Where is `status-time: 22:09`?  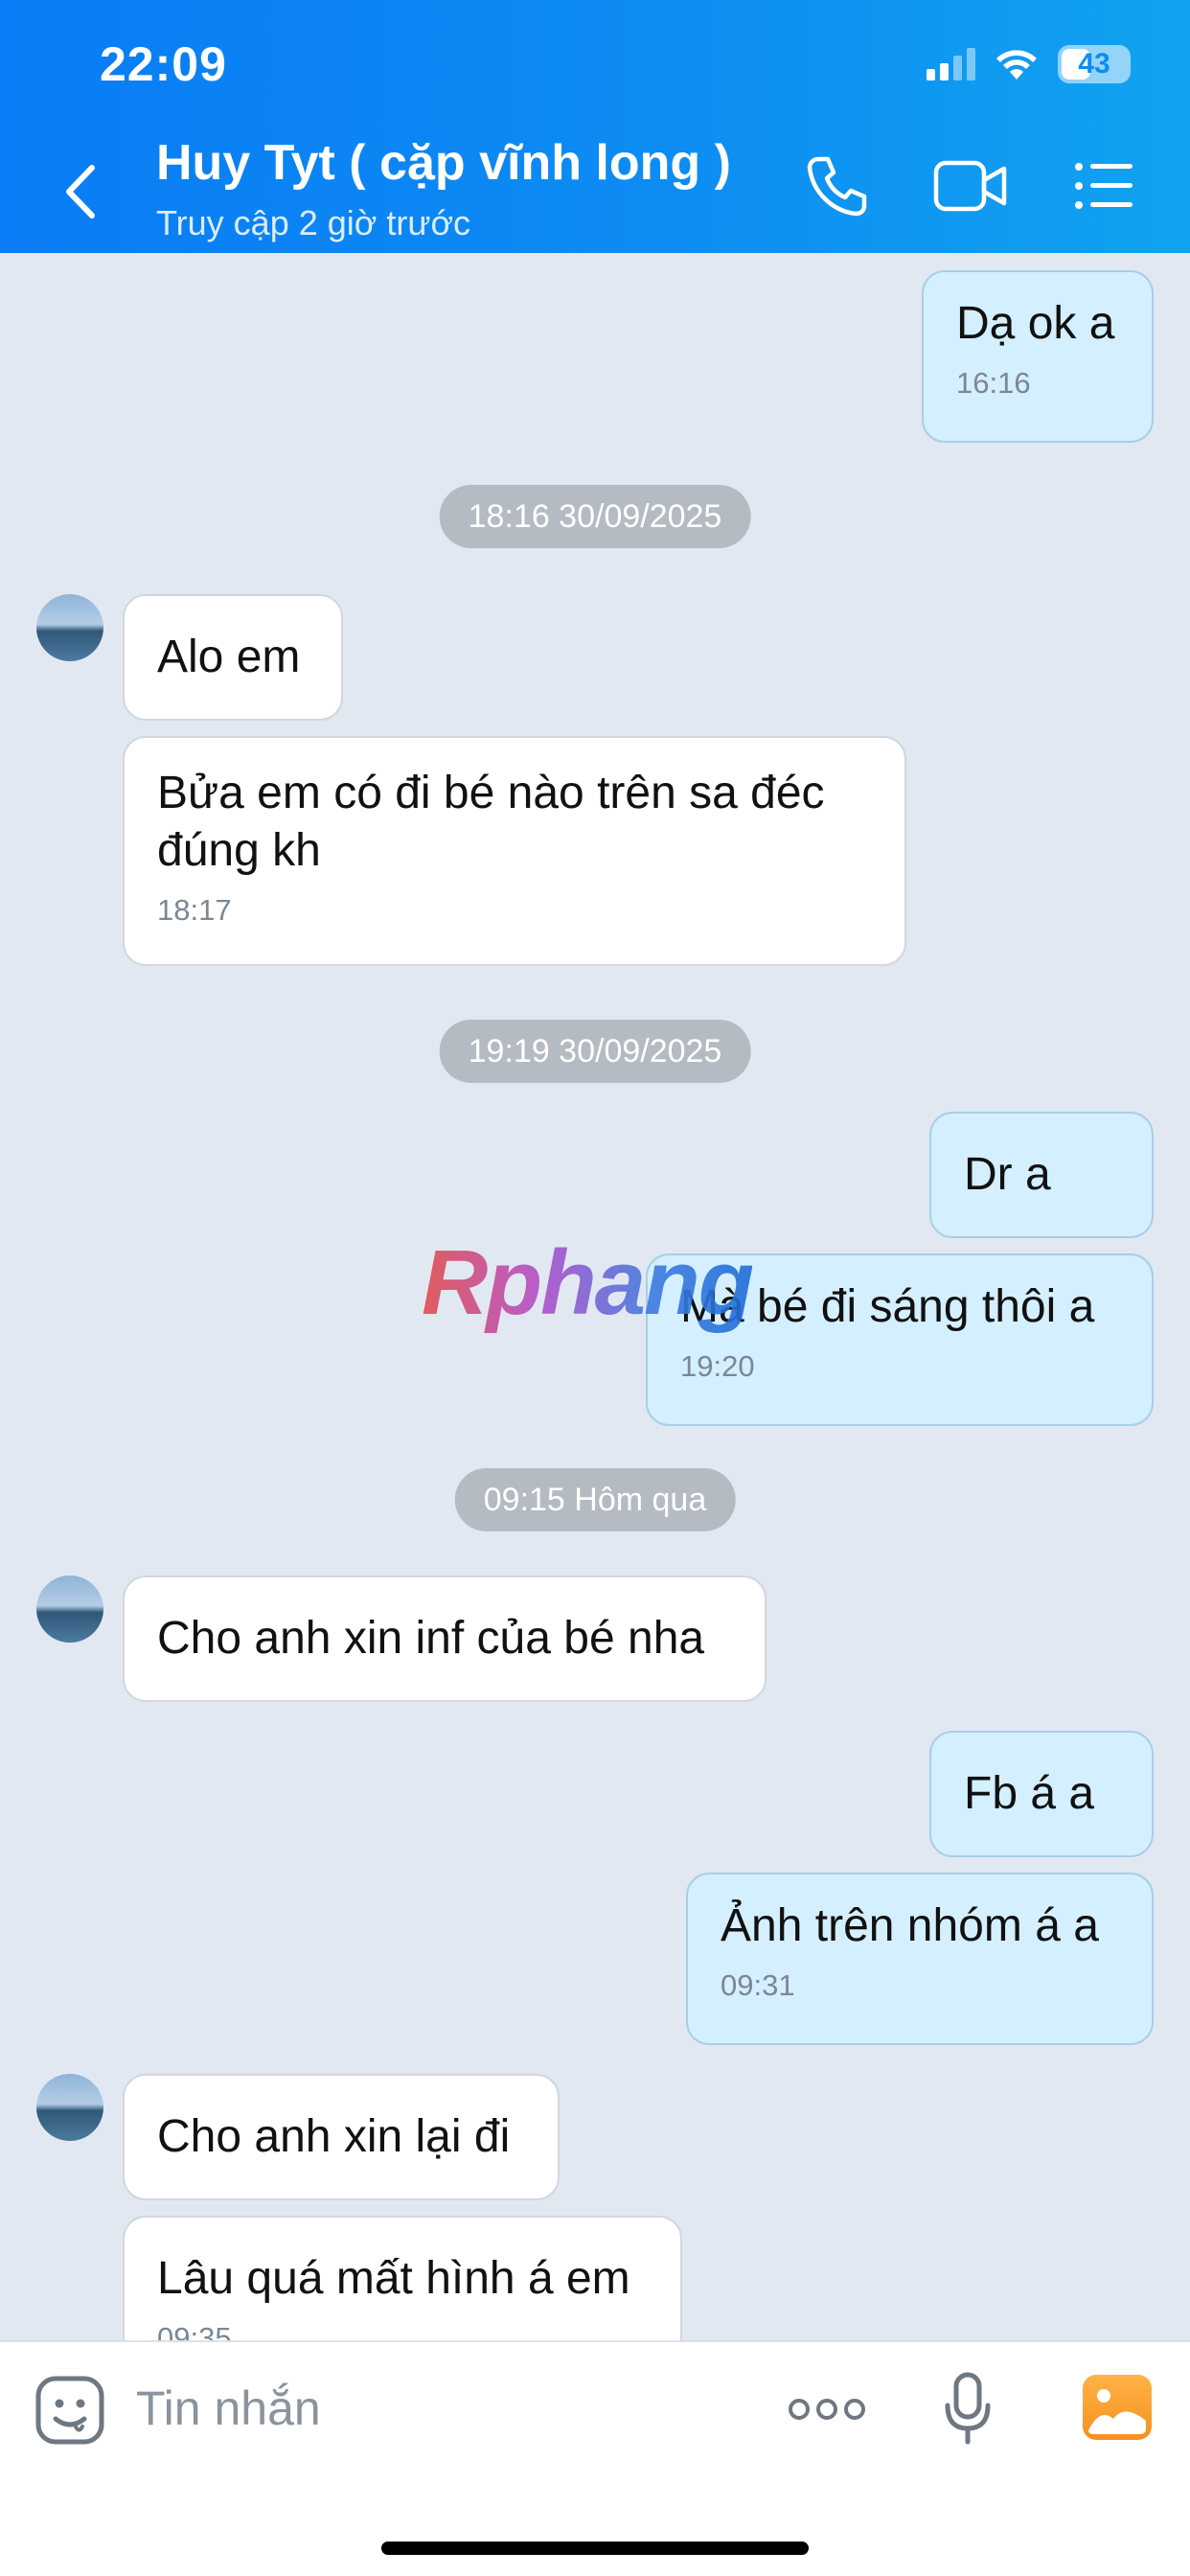
status-time: 22:09 is located at coordinates (163, 64).